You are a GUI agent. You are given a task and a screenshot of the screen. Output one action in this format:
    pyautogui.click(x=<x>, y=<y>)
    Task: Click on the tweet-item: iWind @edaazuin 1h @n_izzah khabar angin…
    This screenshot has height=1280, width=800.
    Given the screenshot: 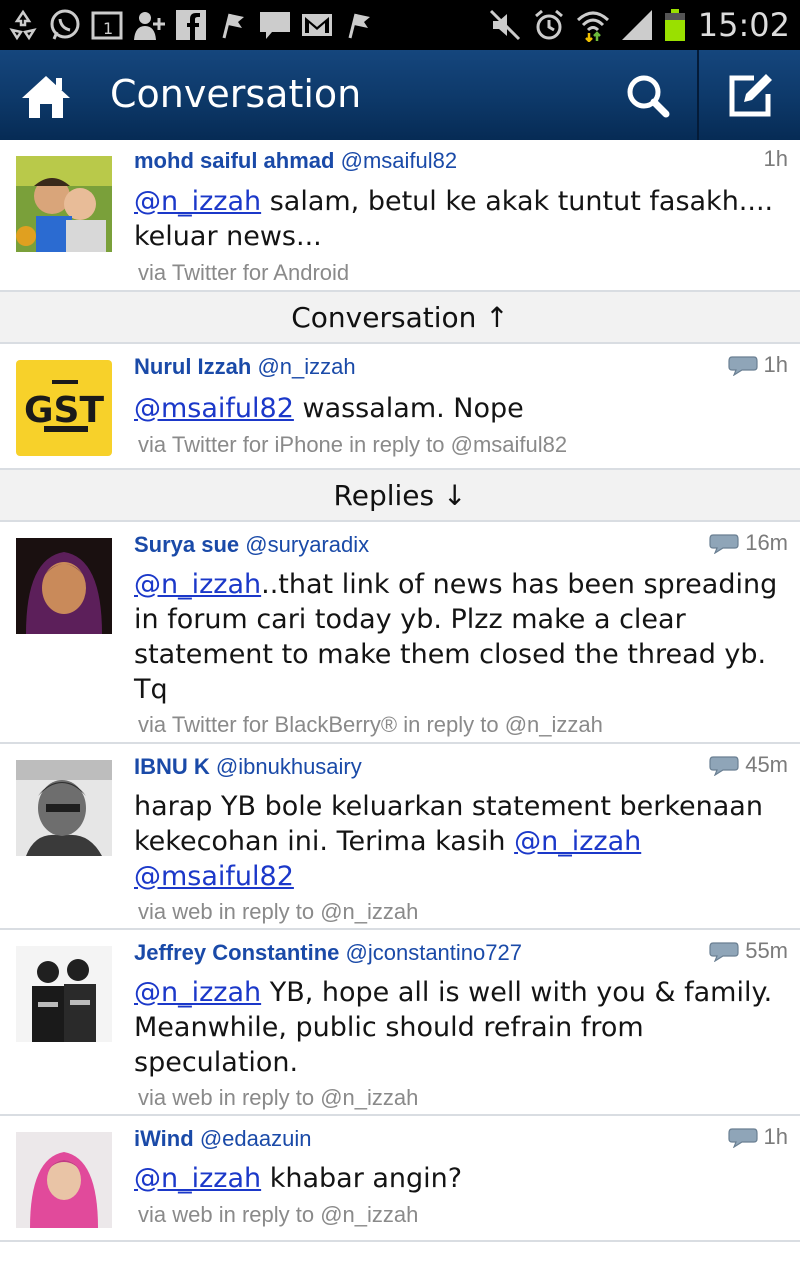 What is the action you would take?
    pyautogui.click(x=400, y=1179)
    